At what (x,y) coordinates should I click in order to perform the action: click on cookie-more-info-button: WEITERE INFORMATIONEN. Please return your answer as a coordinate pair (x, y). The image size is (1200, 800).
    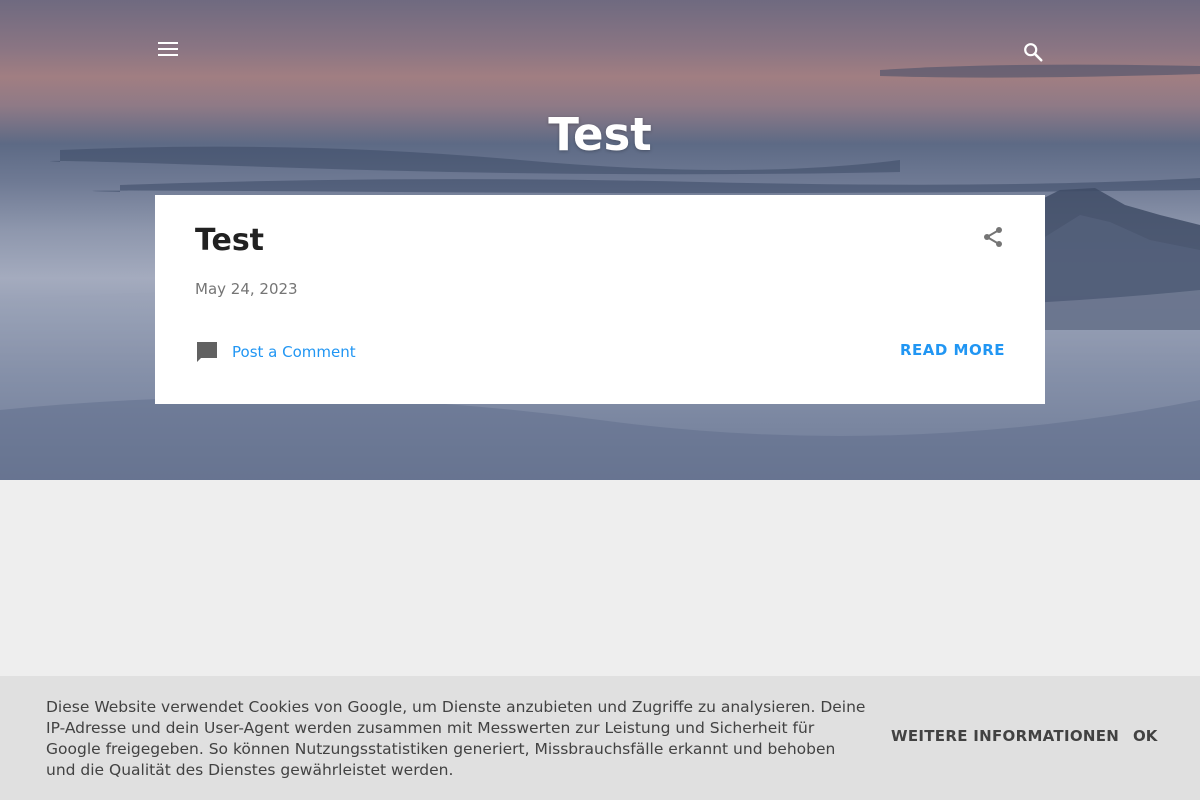
    Looking at the image, I should click on (1005, 736).